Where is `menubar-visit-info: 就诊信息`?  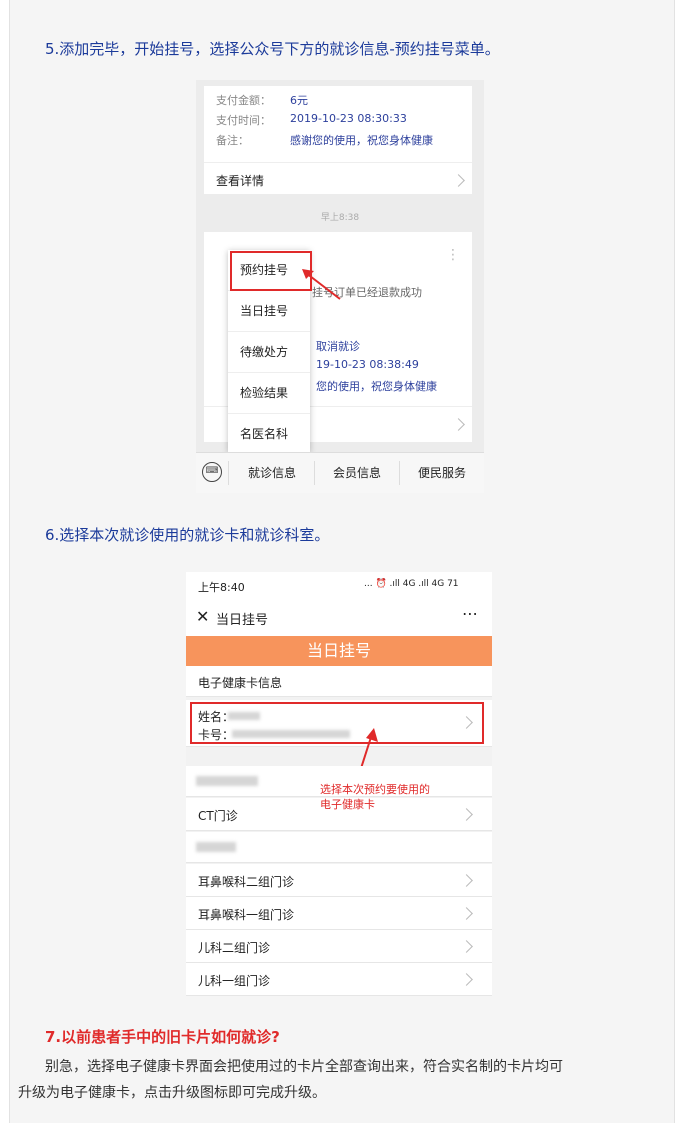 menubar-visit-info: 就诊信息 is located at coordinates (272, 473).